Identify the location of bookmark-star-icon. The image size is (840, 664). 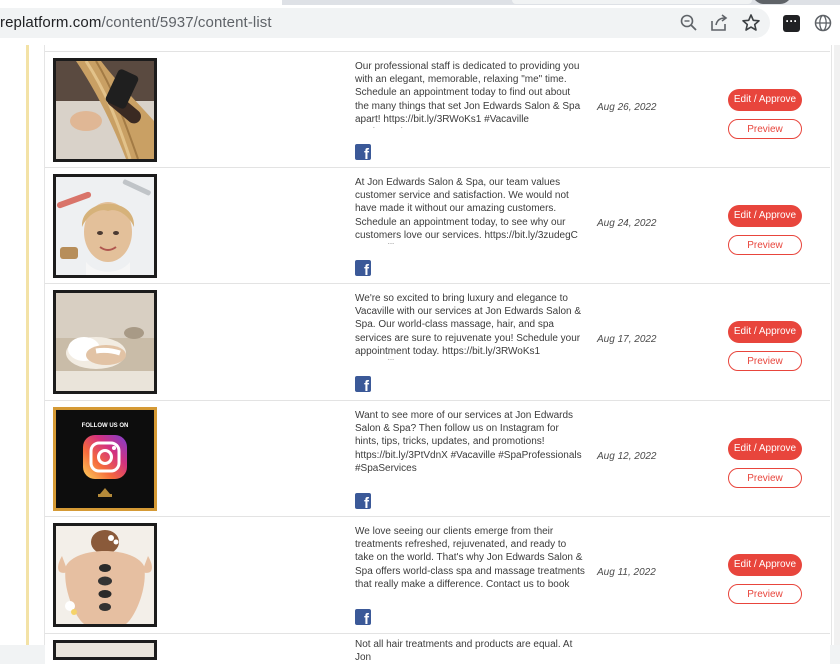
(751, 23).